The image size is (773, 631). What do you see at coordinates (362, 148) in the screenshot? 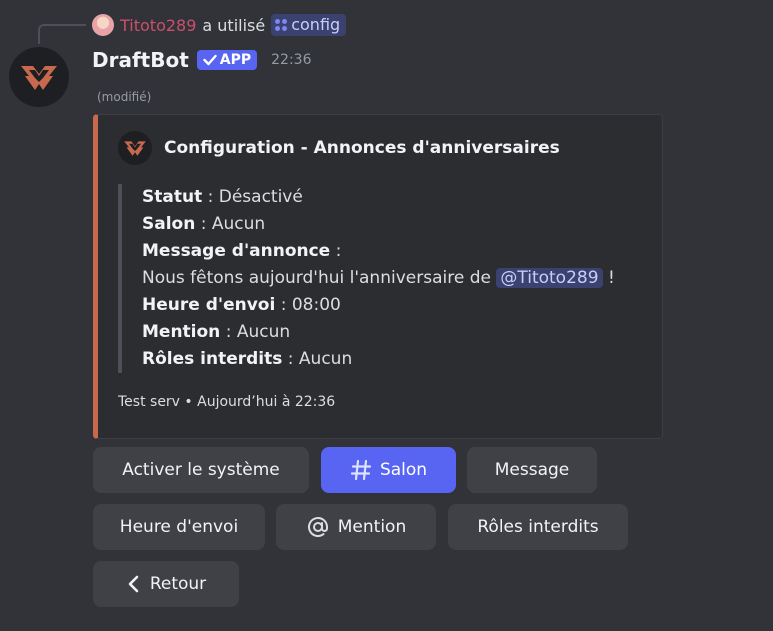
I see `embed-title: Configuration - Annonces d'anniversaires` at bounding box center [362, 148].